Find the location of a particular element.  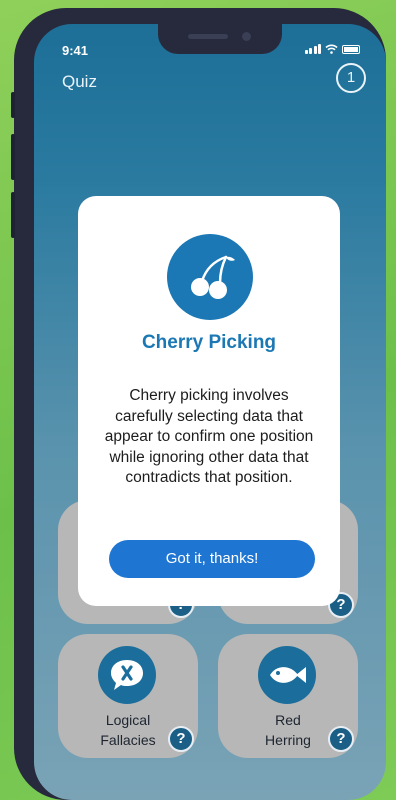

fish-icon is located at coordinates (287, 675).